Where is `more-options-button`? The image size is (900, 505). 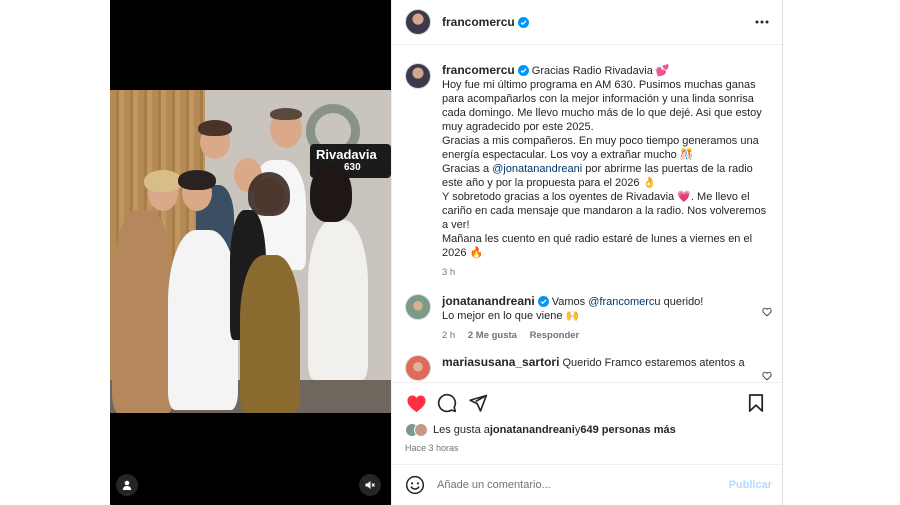 more-options-button is located at coordinates (762, 22).